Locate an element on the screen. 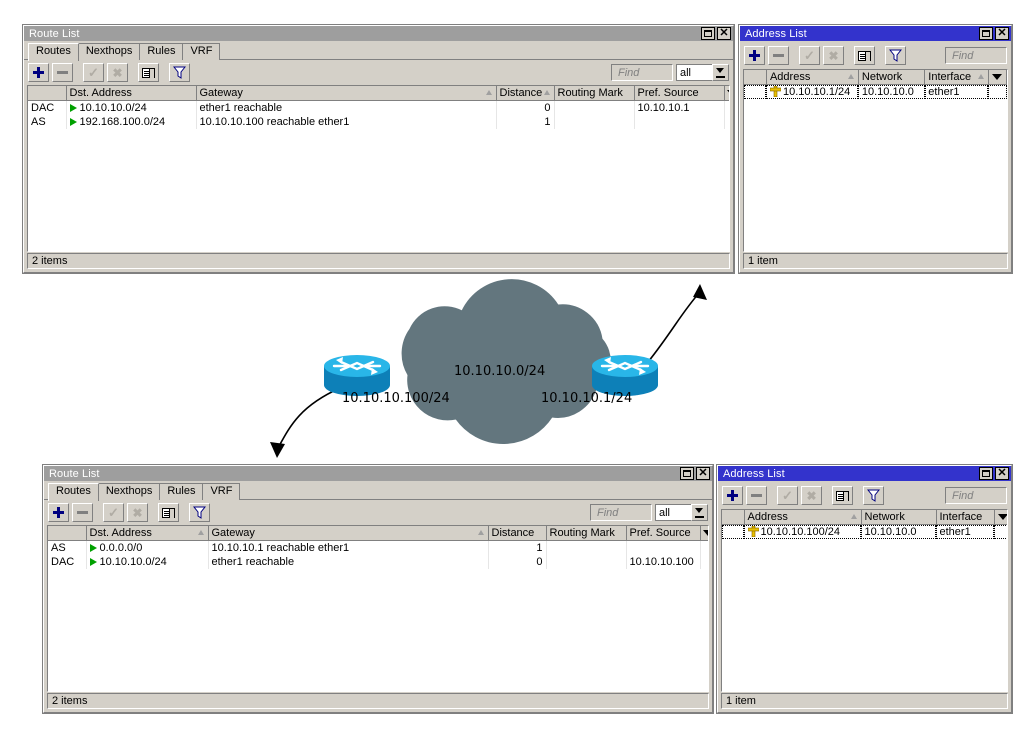 This screenshot has height=742, width=1022. note-icon is located at coordinates (148, 72).